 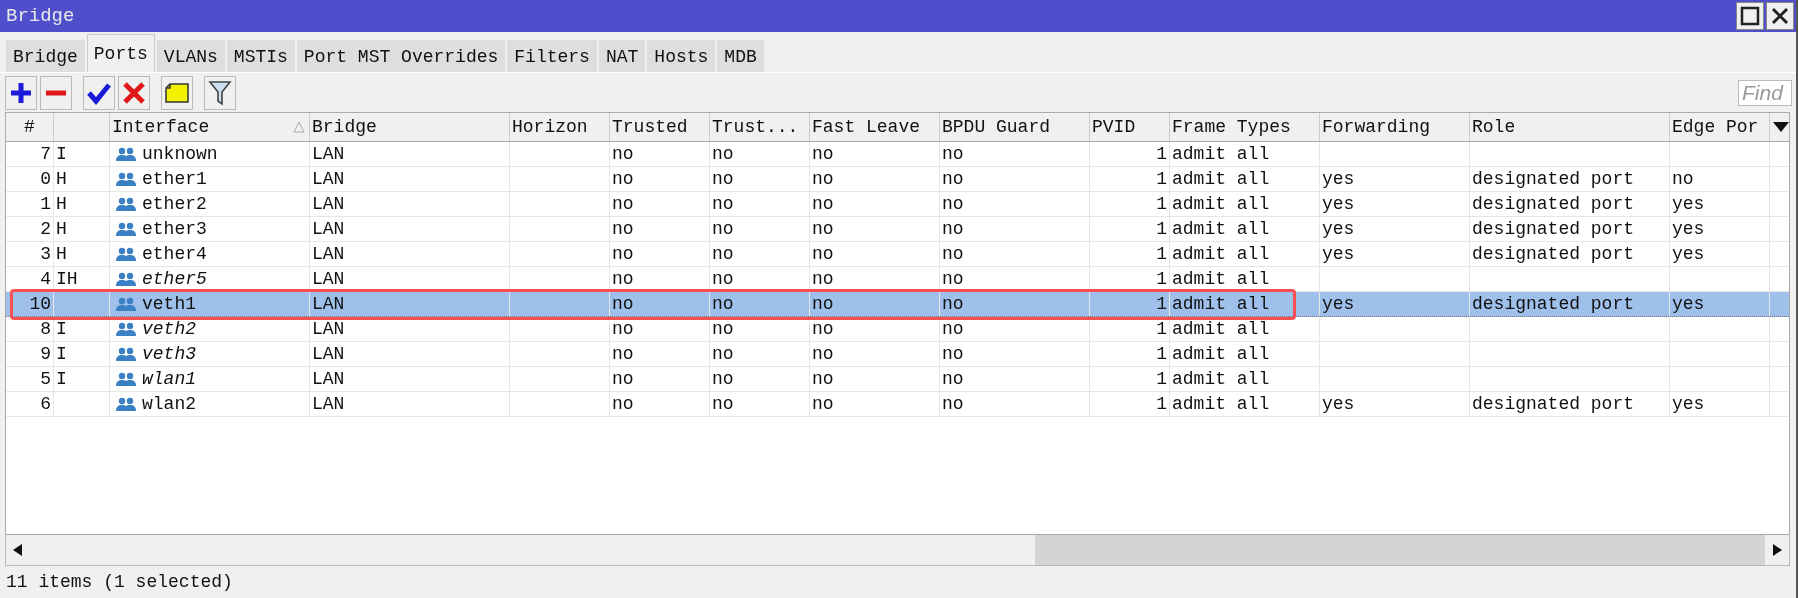 What do you see at coordinates (1570, 127) in the screenshot?
I see `column-header: Role` at bounding box center [1570, 127].